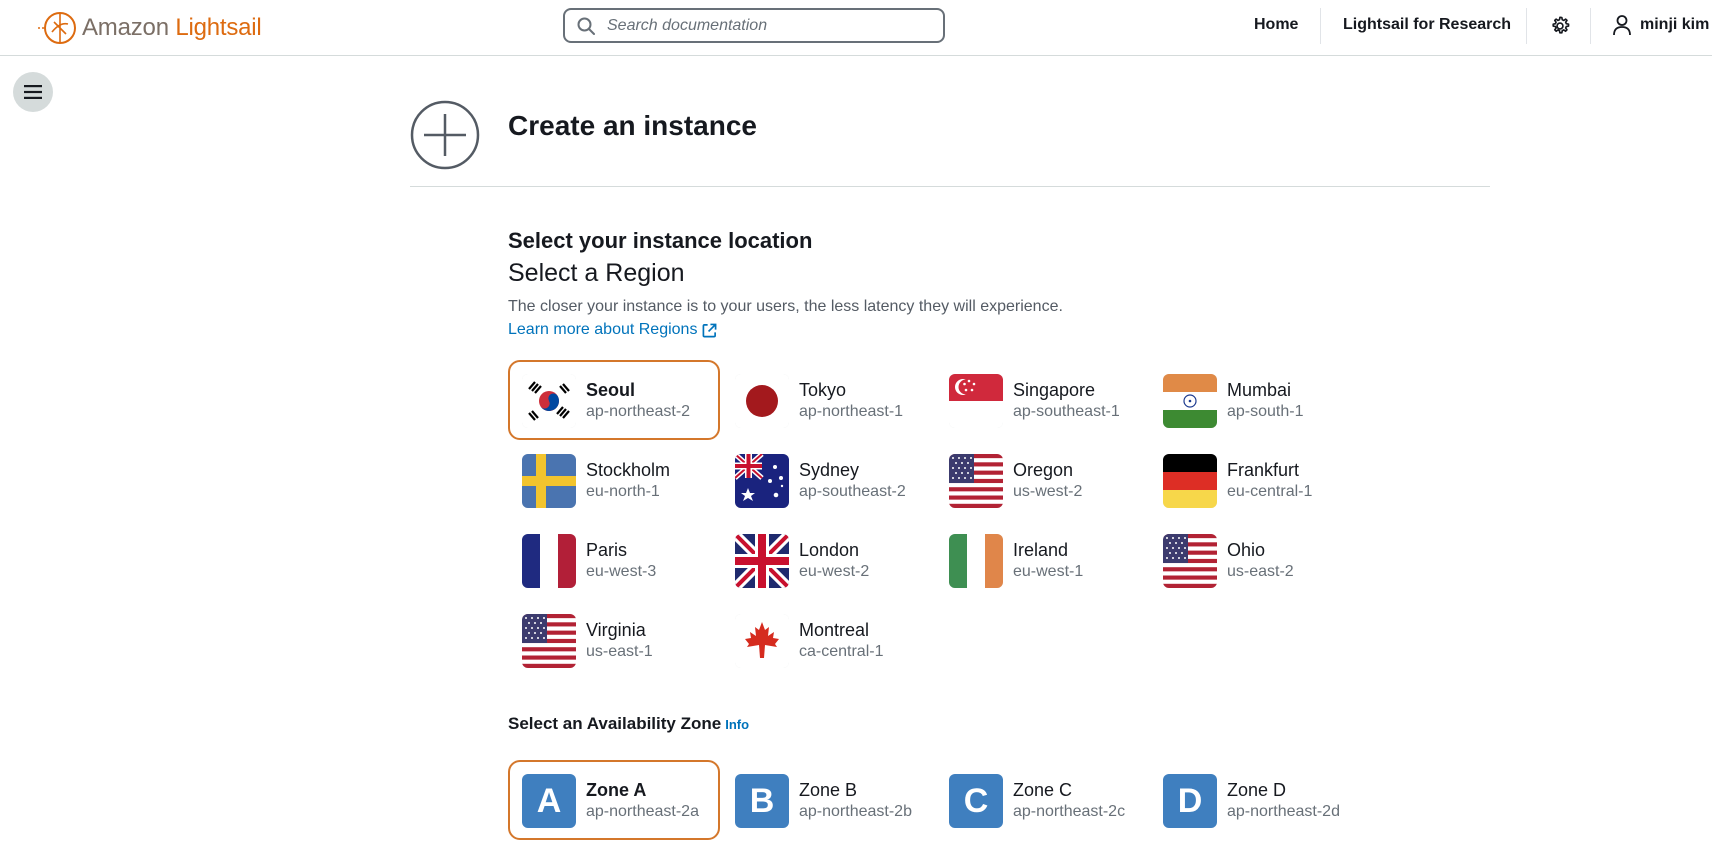 The image size is (1712, 848). Describe the element at coordinates (1265, 411) in the screenshot. I see `region-code: ap-south-1` at that location.